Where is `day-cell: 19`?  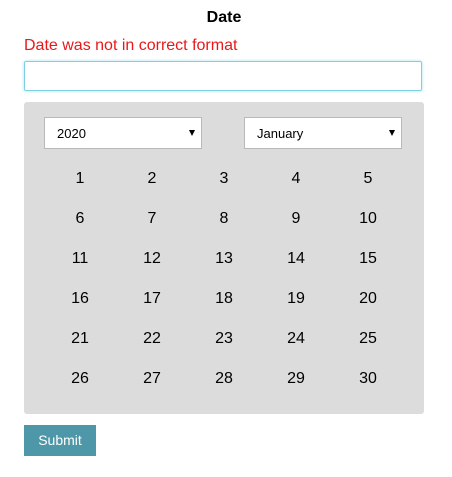
day-cell: 19 is located at coordinates (296, 299).